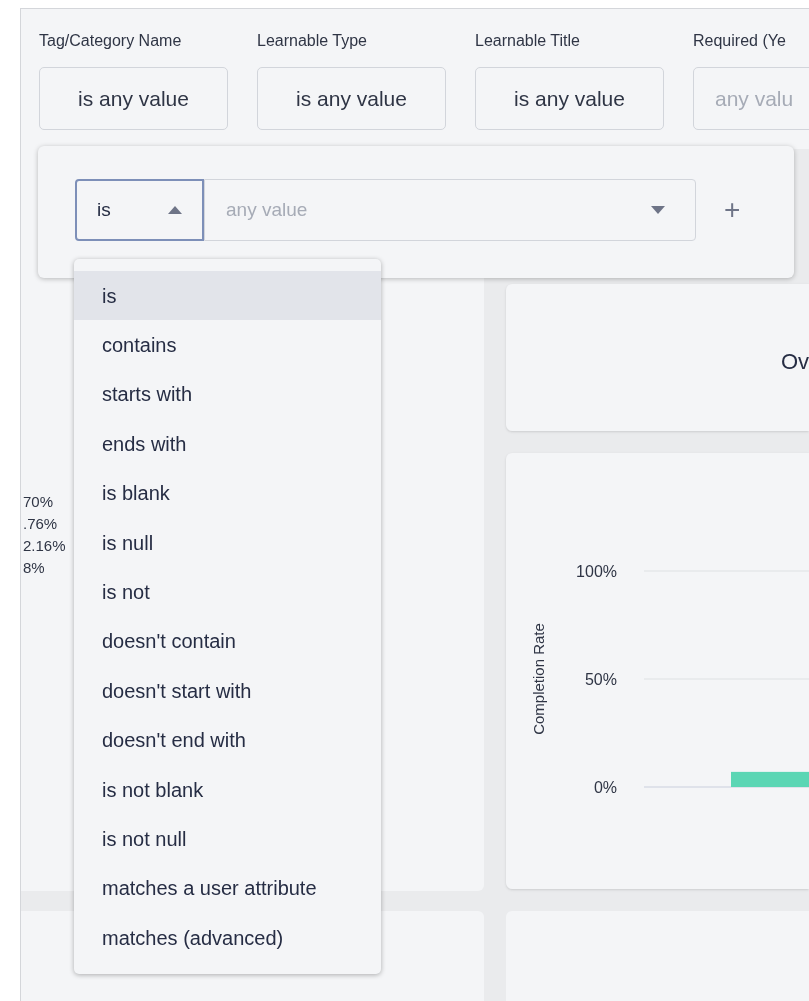  Describe the element at coordinates (139, 210) in the screenshot. I see `operator-select: is` at that location.